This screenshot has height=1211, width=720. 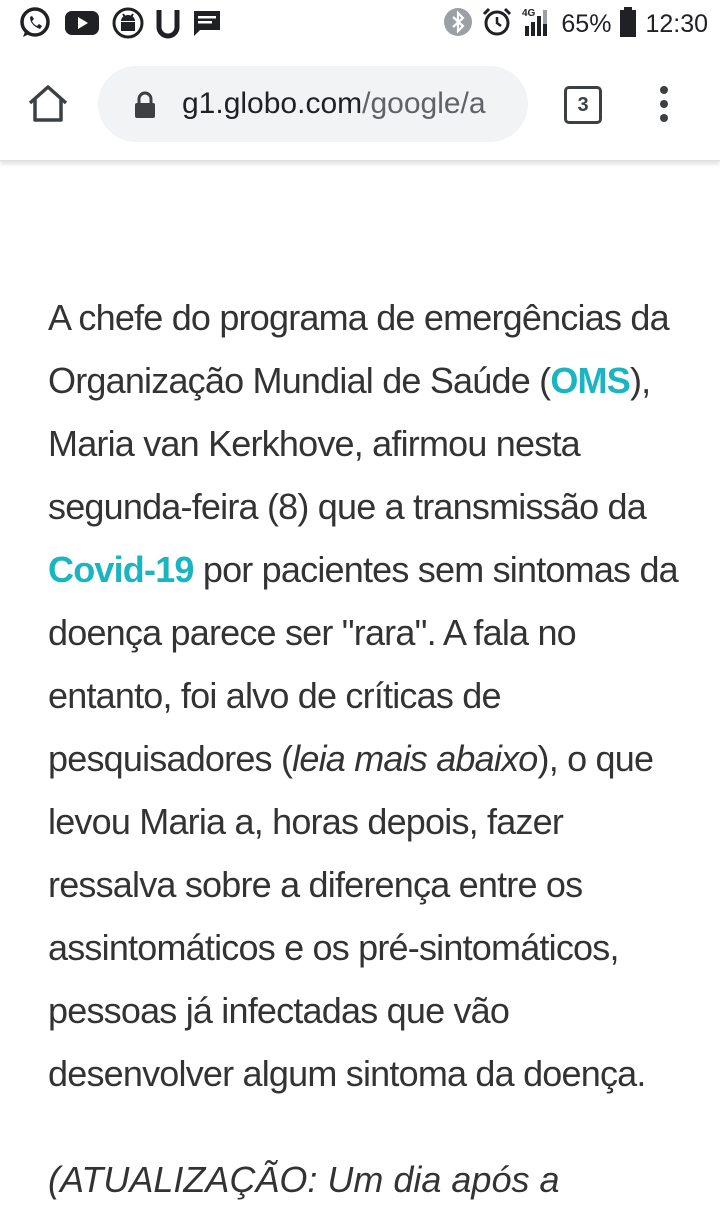 What do you see at coordinates (424, 103) in the screenshot?
I see `url-path: /google/a` at bounding box center [424, 103].